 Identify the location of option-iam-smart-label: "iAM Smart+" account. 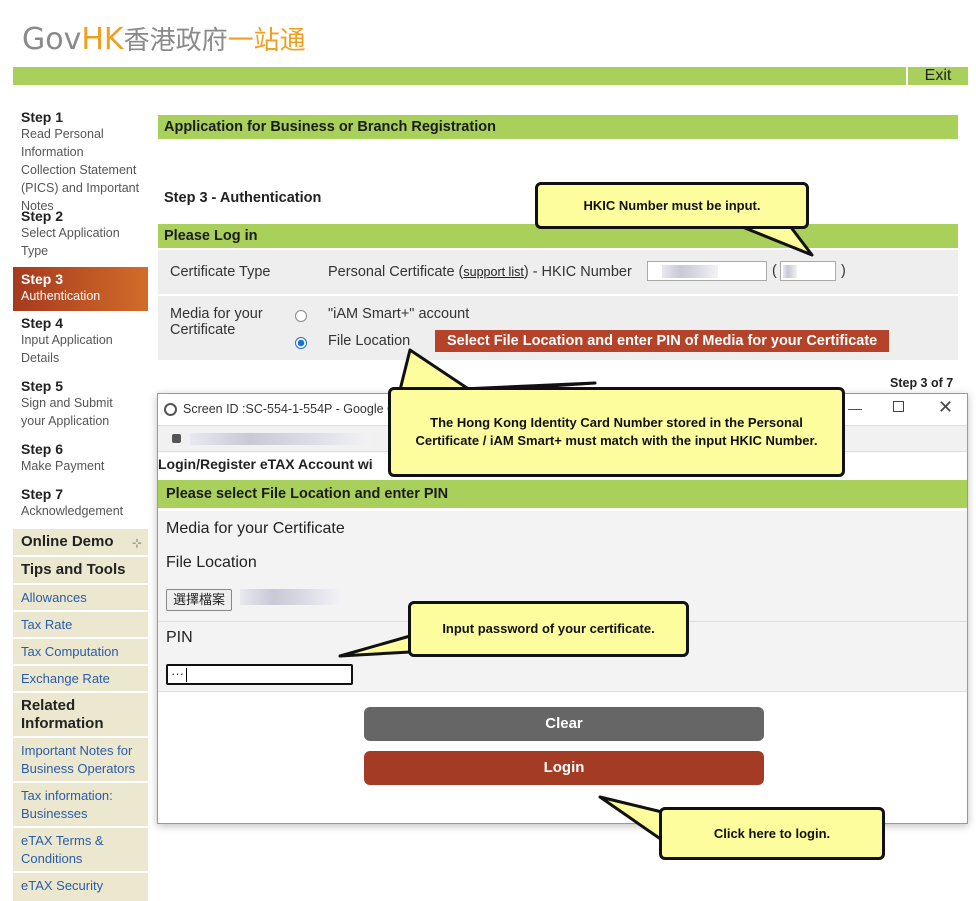
(399, 314).